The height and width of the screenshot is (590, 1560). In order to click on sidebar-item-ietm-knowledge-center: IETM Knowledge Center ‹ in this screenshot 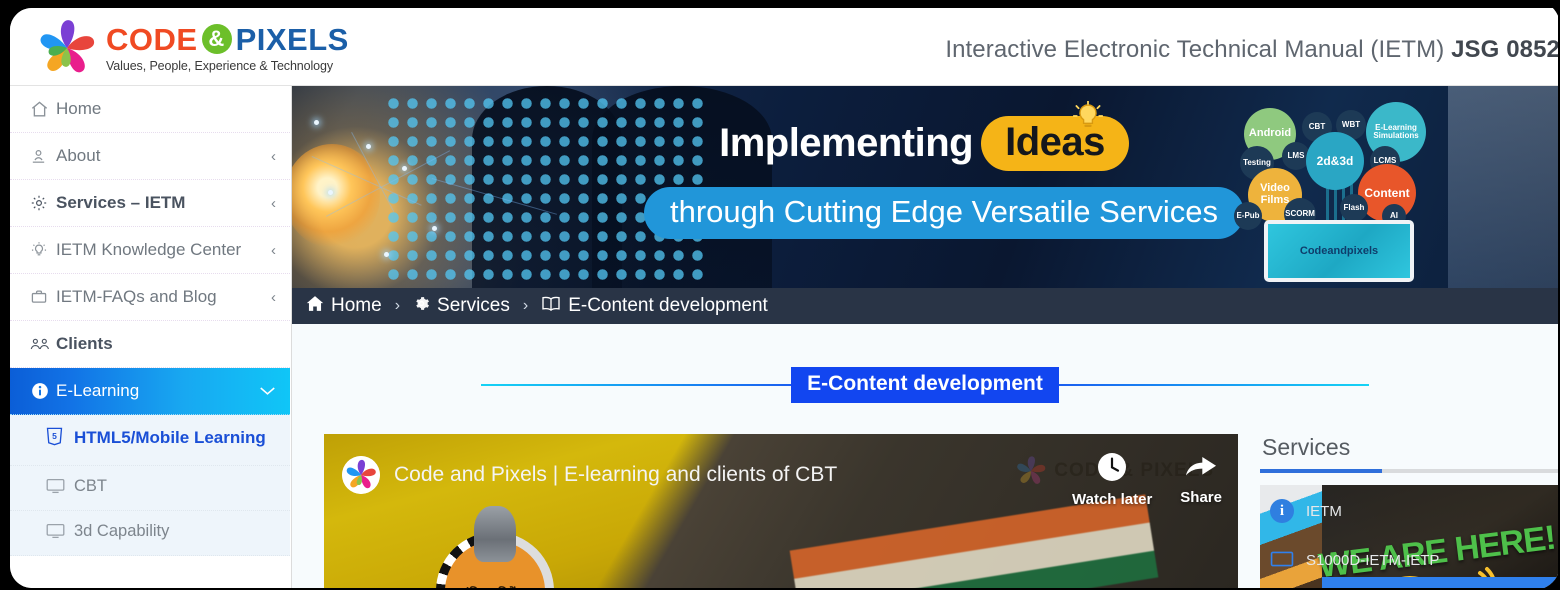, I will do `click(150, 250)`.